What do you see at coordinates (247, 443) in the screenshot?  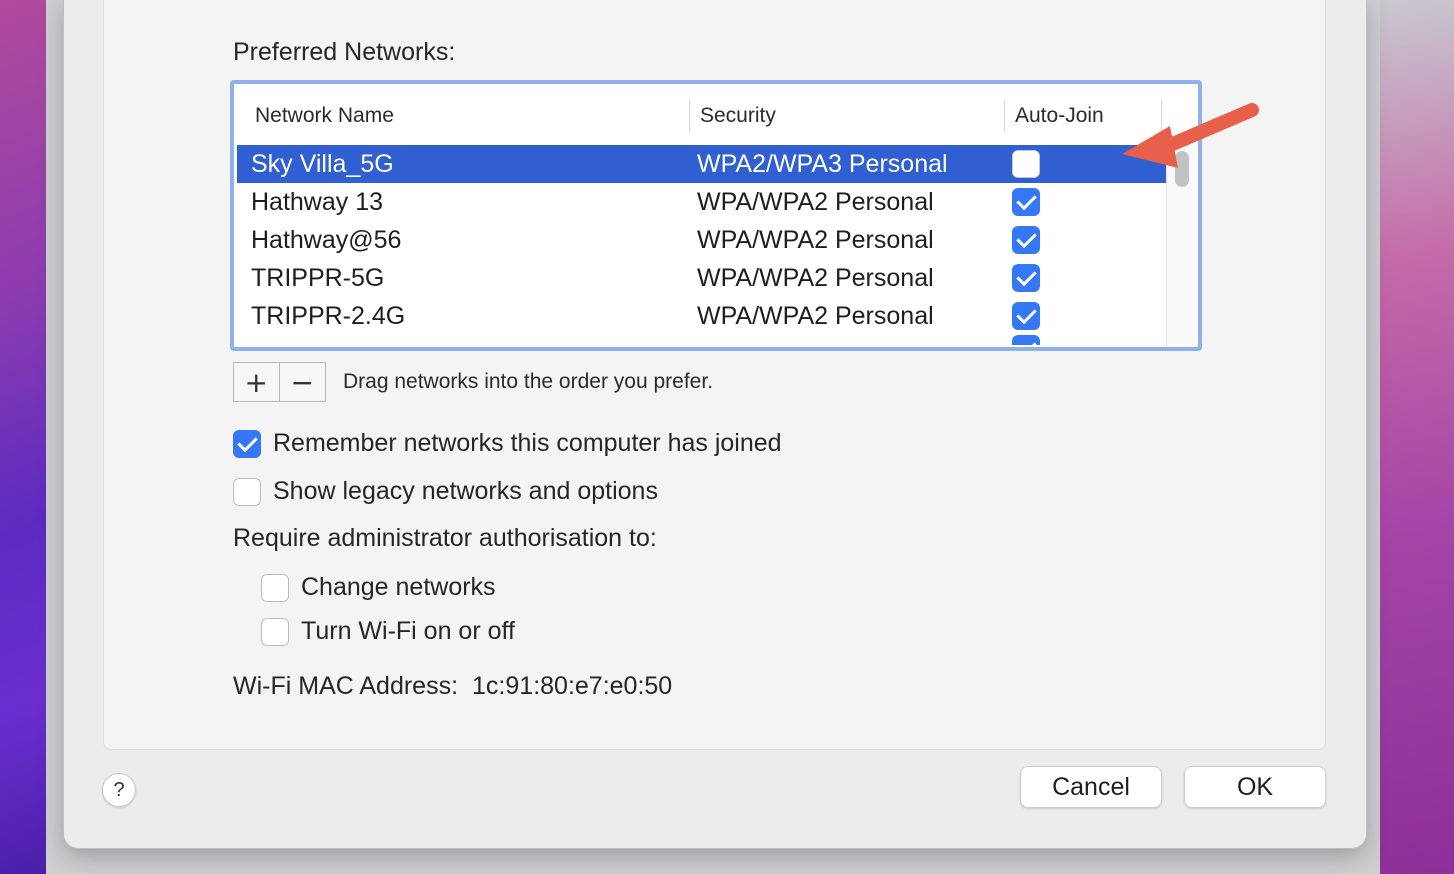 I see `remember-networks-checkbox` at bounding box center [247, 443].